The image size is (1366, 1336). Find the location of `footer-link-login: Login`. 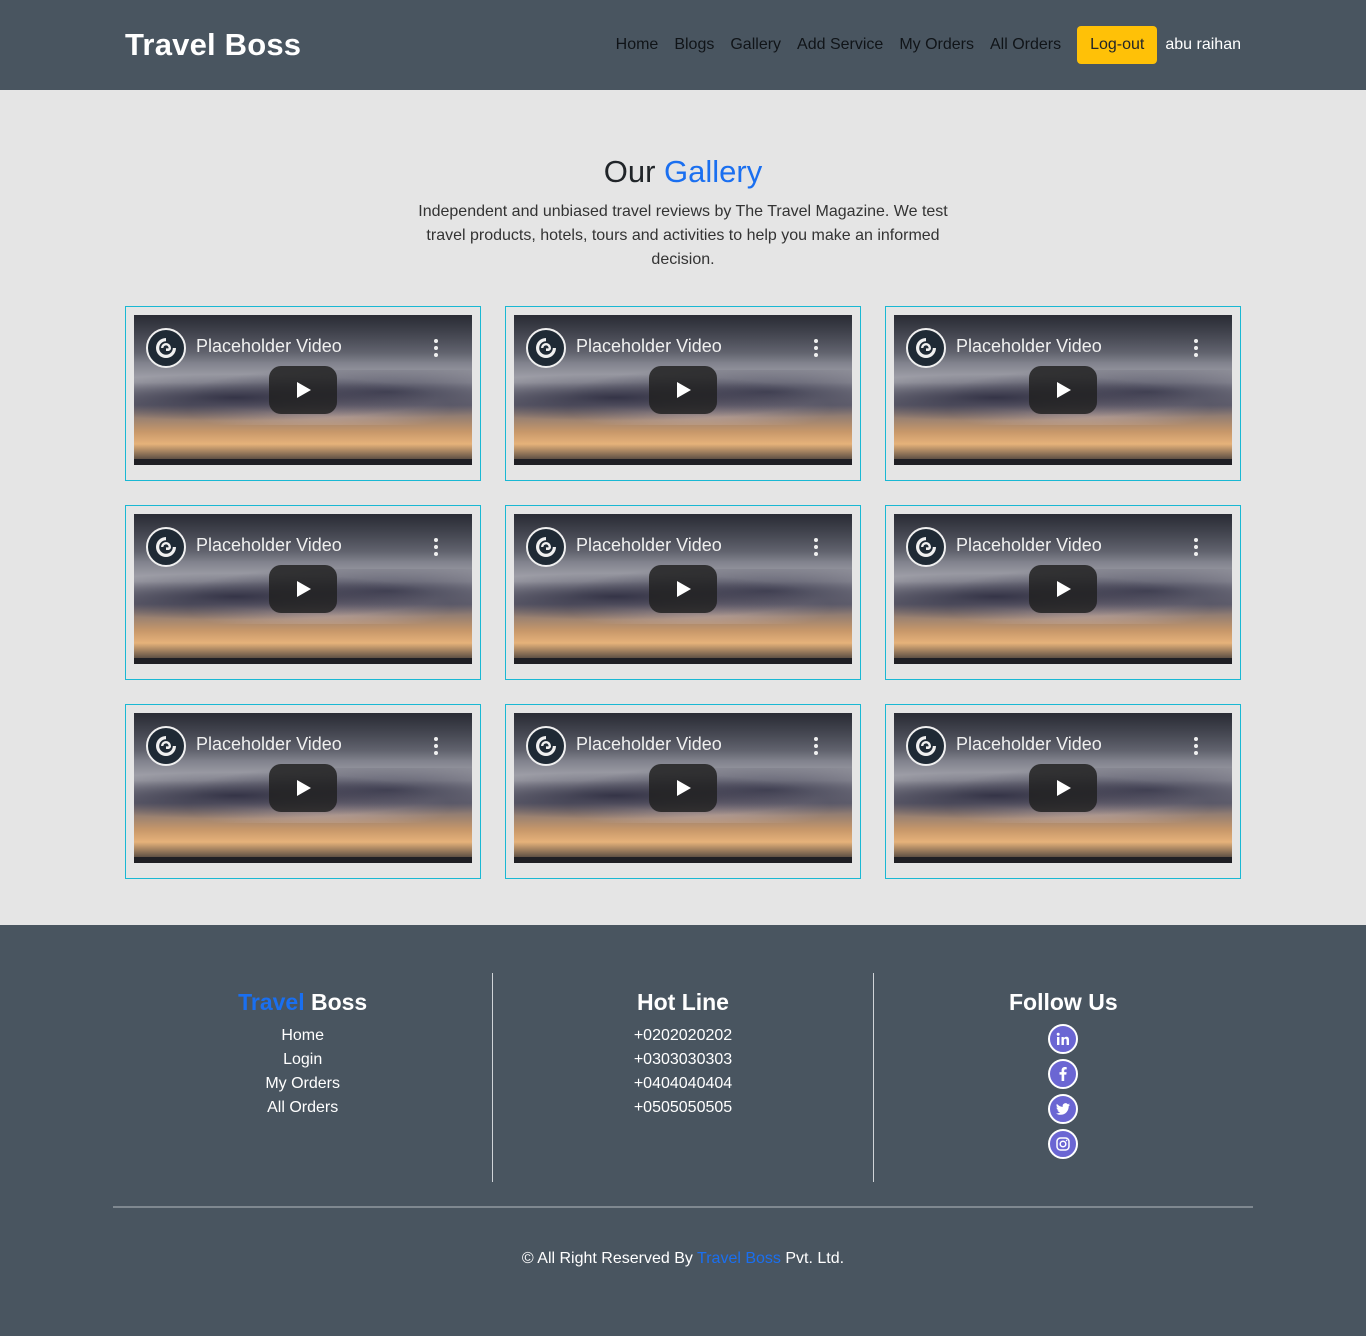

footer-link-login: Login is located at coordinates (302, 1060).